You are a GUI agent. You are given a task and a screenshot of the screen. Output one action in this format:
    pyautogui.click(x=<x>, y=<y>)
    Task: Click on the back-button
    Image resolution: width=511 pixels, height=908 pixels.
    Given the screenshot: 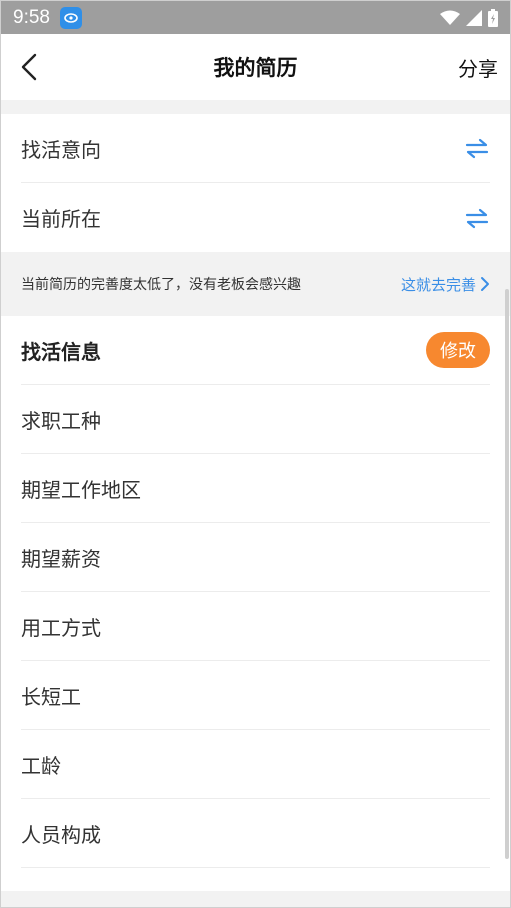 What is the action you would take?
    pyautogui.click(x=30, y=67)
    